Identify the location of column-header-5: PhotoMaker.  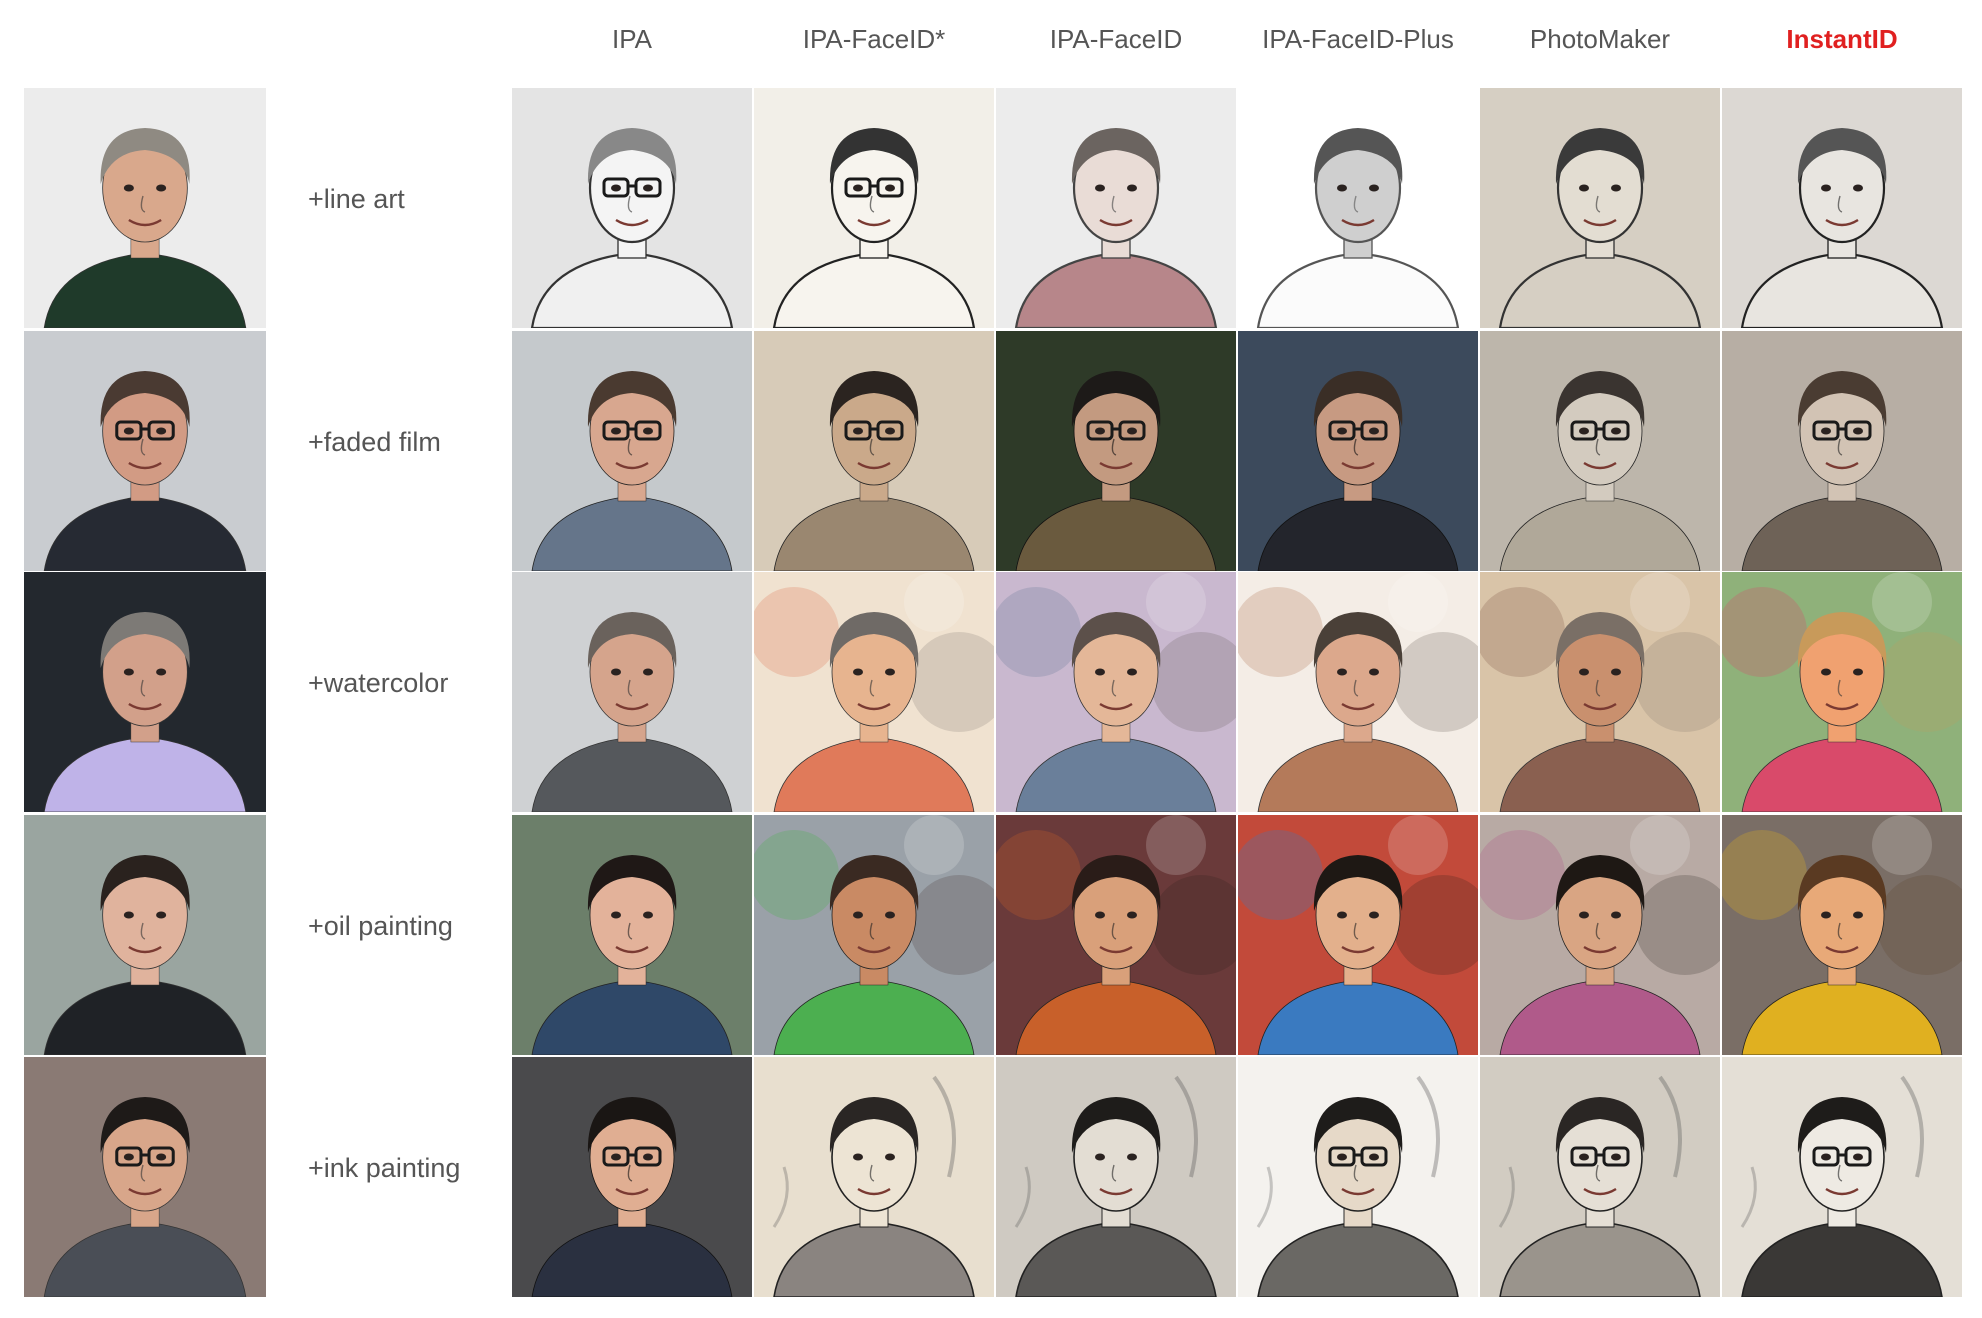
(1600, 39).